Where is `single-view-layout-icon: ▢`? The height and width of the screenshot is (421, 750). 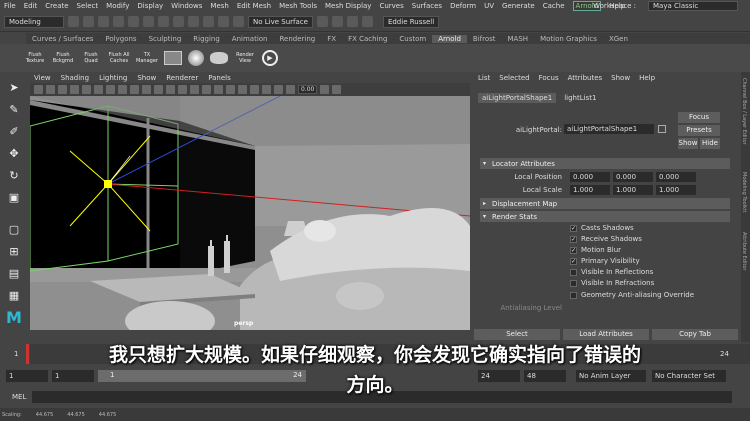
single-view-layout-icon: ▢ is located at coordinates (14, 229).